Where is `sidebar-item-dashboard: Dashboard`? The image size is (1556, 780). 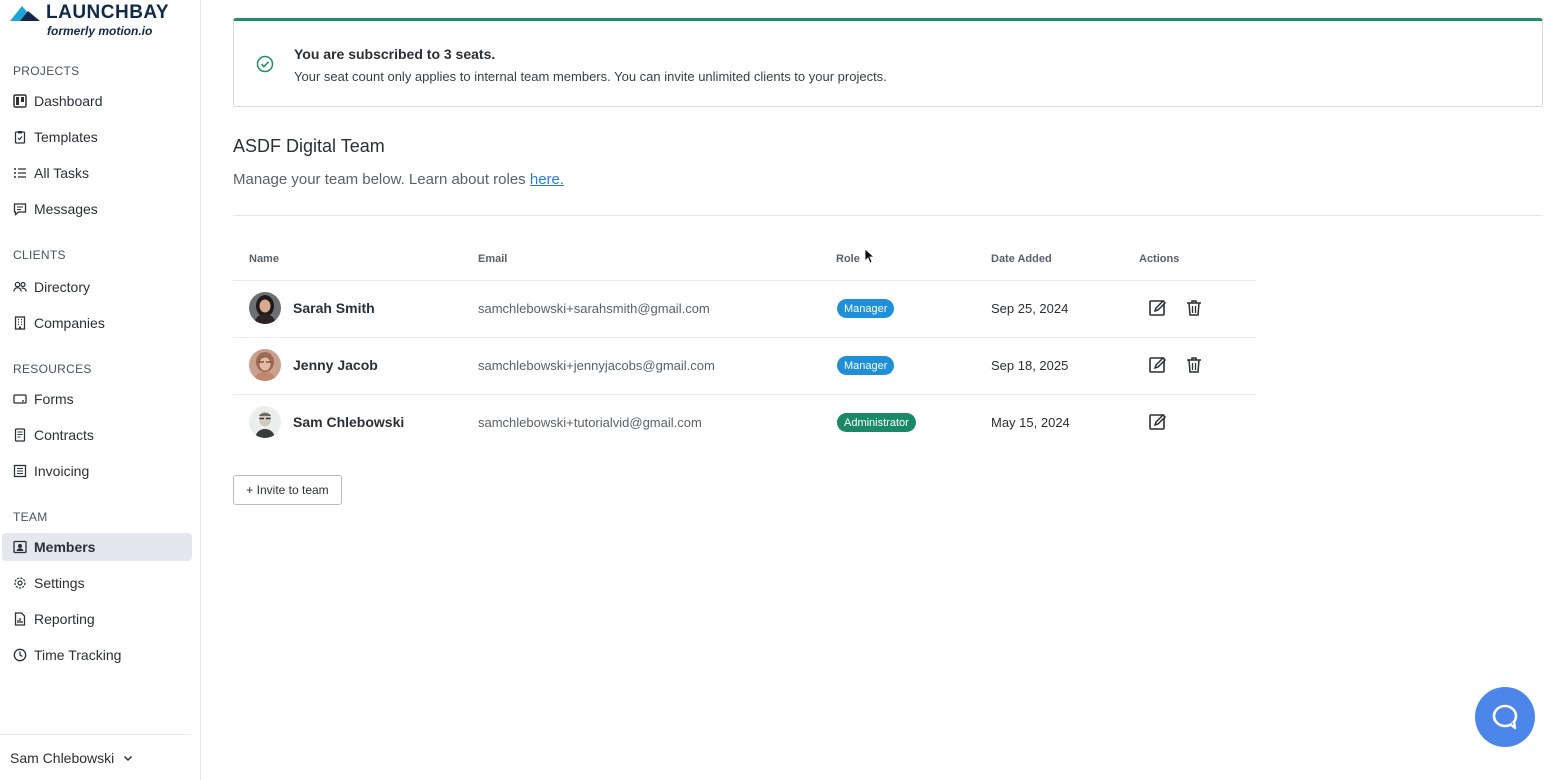
sidebar-item-dashboard: Dashboard is located at coordinates (97, 101).